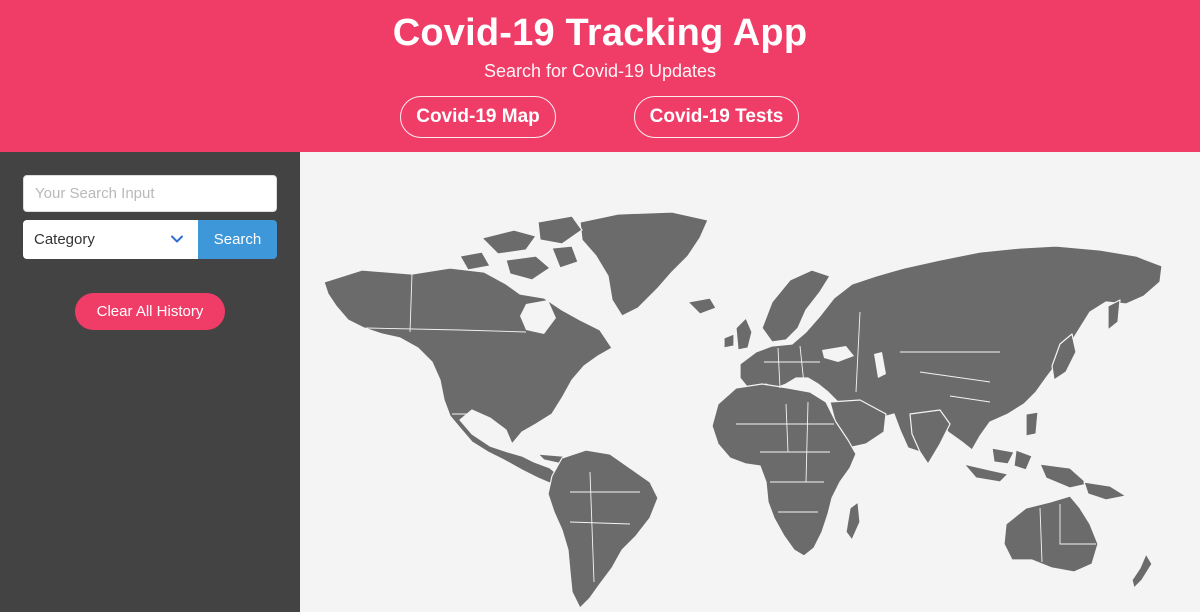  I want to click on covid-map-button: Covid-19 Map, so click(478, 117).